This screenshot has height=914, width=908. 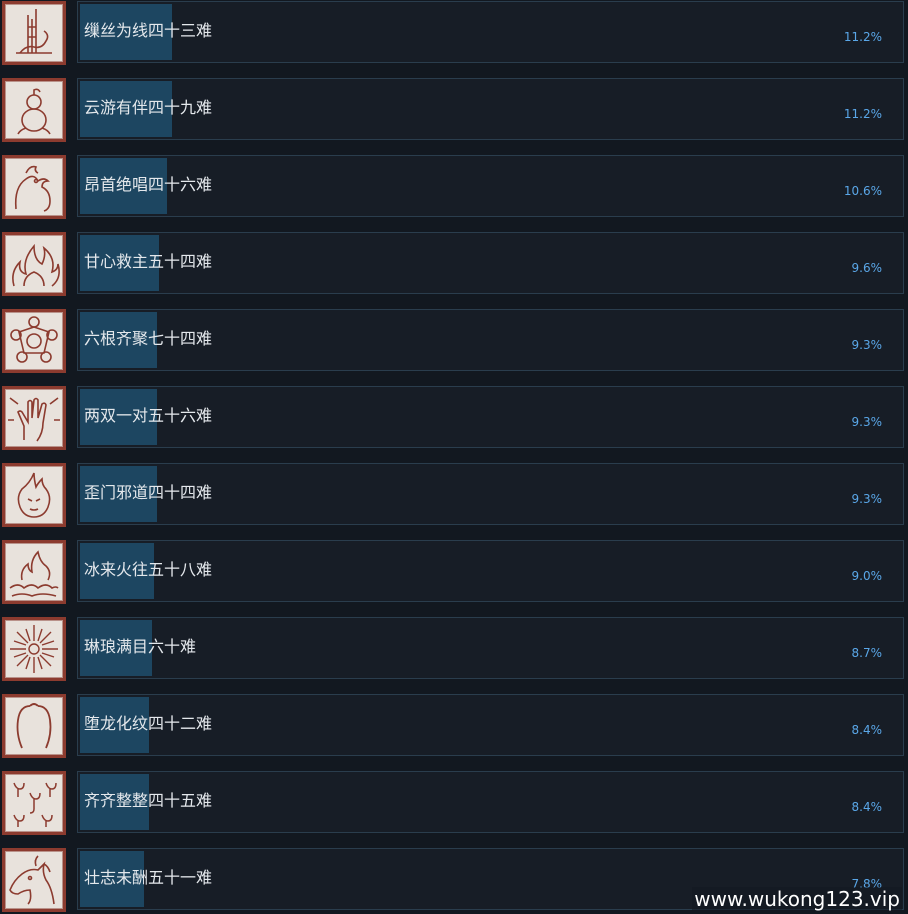 What do you see at coordinates (867, 576) in the screenshot?
I see `achievement-percent: 9.0%` at bounding box center [867, 576].